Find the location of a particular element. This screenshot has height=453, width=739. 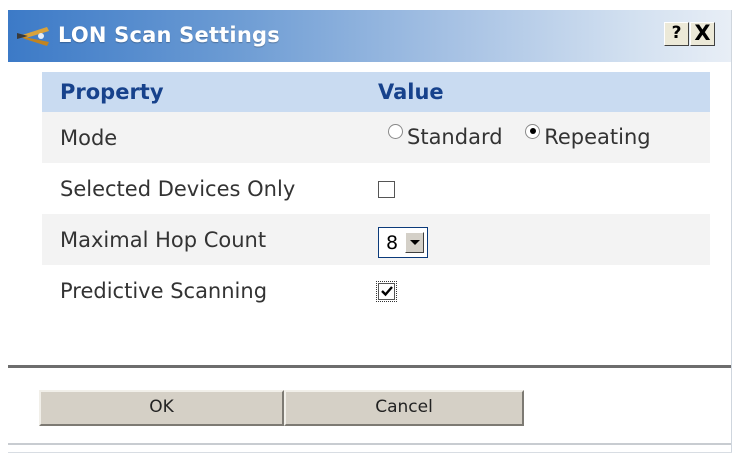

hop-count-label: Maximal Hop Count is located at coordinates (202, 239).